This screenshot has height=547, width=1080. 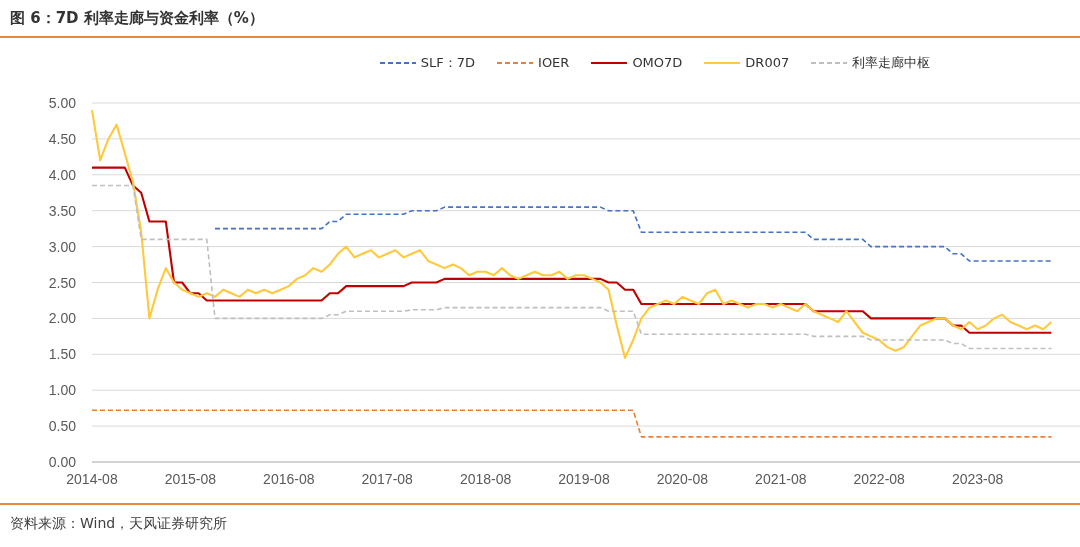 What do you see at coordinates (781, 479) in the screenshot?
I see `x-axis-label: 2021-08` at bounding box center [781, 479].